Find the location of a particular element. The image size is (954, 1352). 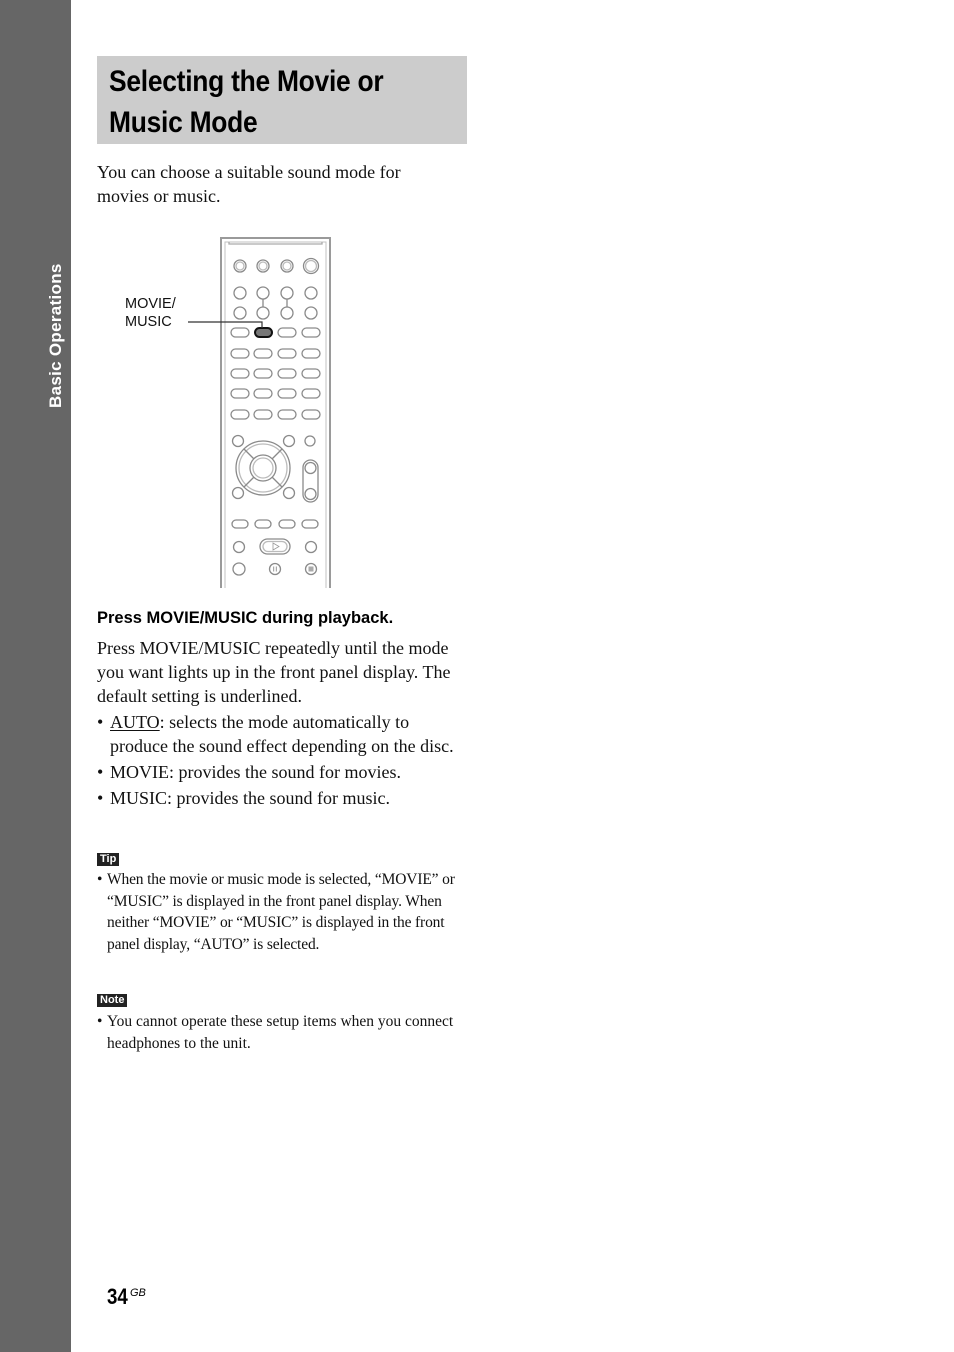

remote-illustration: MOVIE/ MUSIC is located at coordinates (230, 412).